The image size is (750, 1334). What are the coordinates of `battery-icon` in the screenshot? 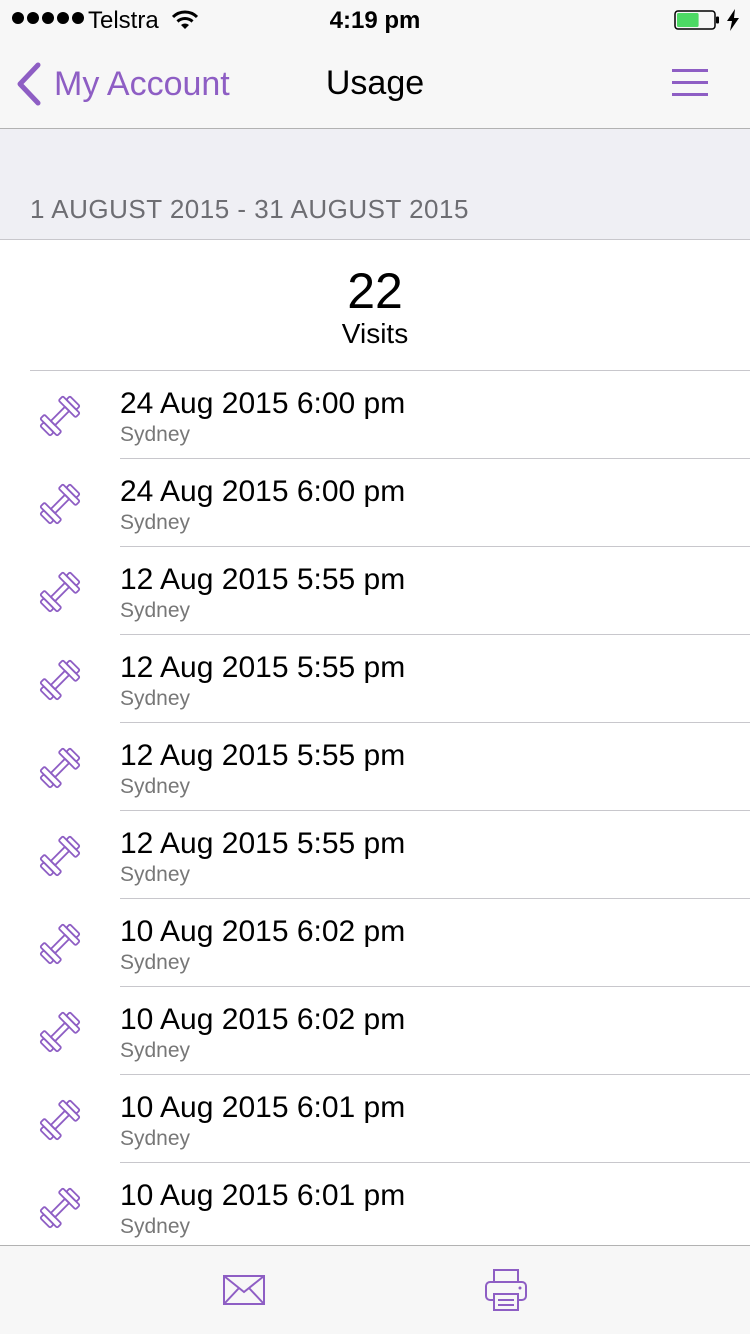 It's located at (696, 20).